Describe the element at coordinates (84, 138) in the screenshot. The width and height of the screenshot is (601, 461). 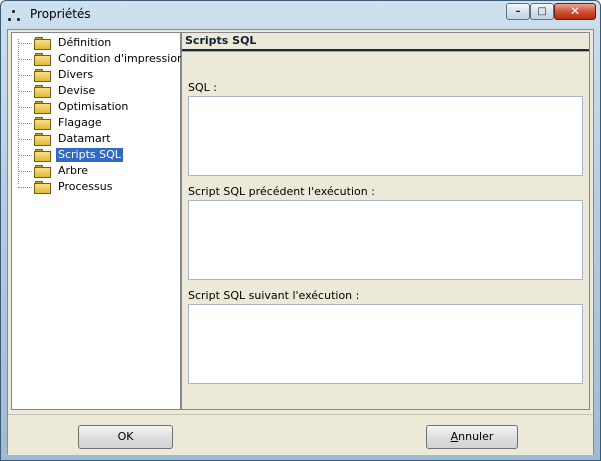
I see `tree-item-label: Datamart` at that location.